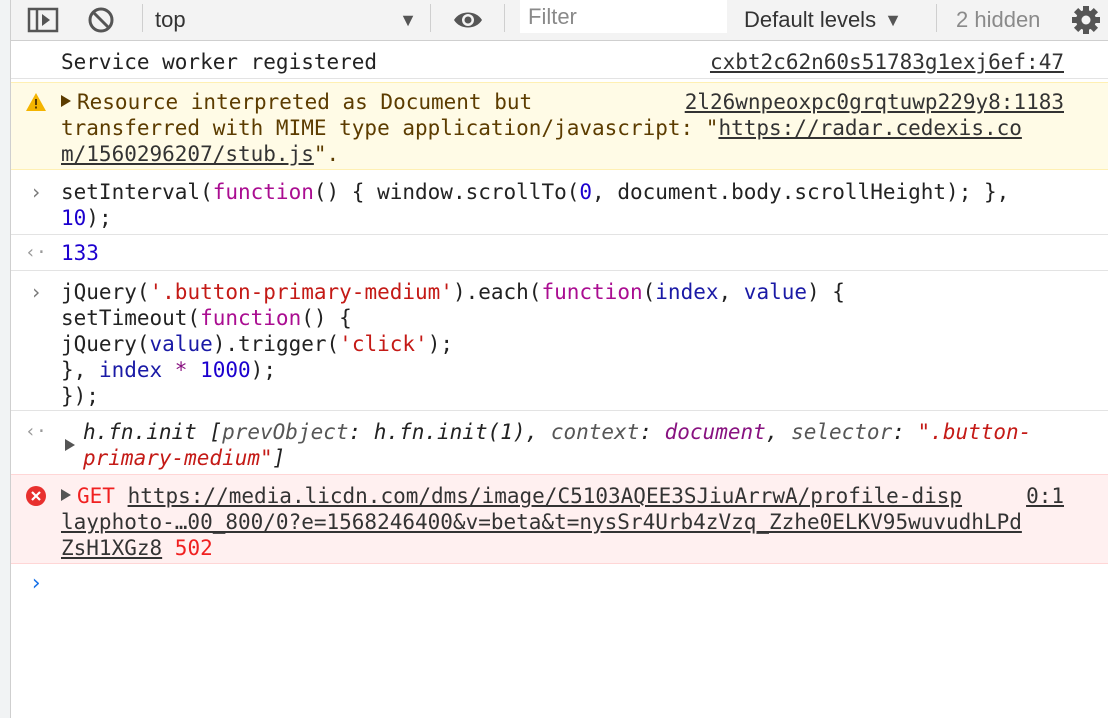 The height and width of the screenshot is (718, 1108). I want to click on code-token: , document.body.scrollHeight); },, so click(801, 192).